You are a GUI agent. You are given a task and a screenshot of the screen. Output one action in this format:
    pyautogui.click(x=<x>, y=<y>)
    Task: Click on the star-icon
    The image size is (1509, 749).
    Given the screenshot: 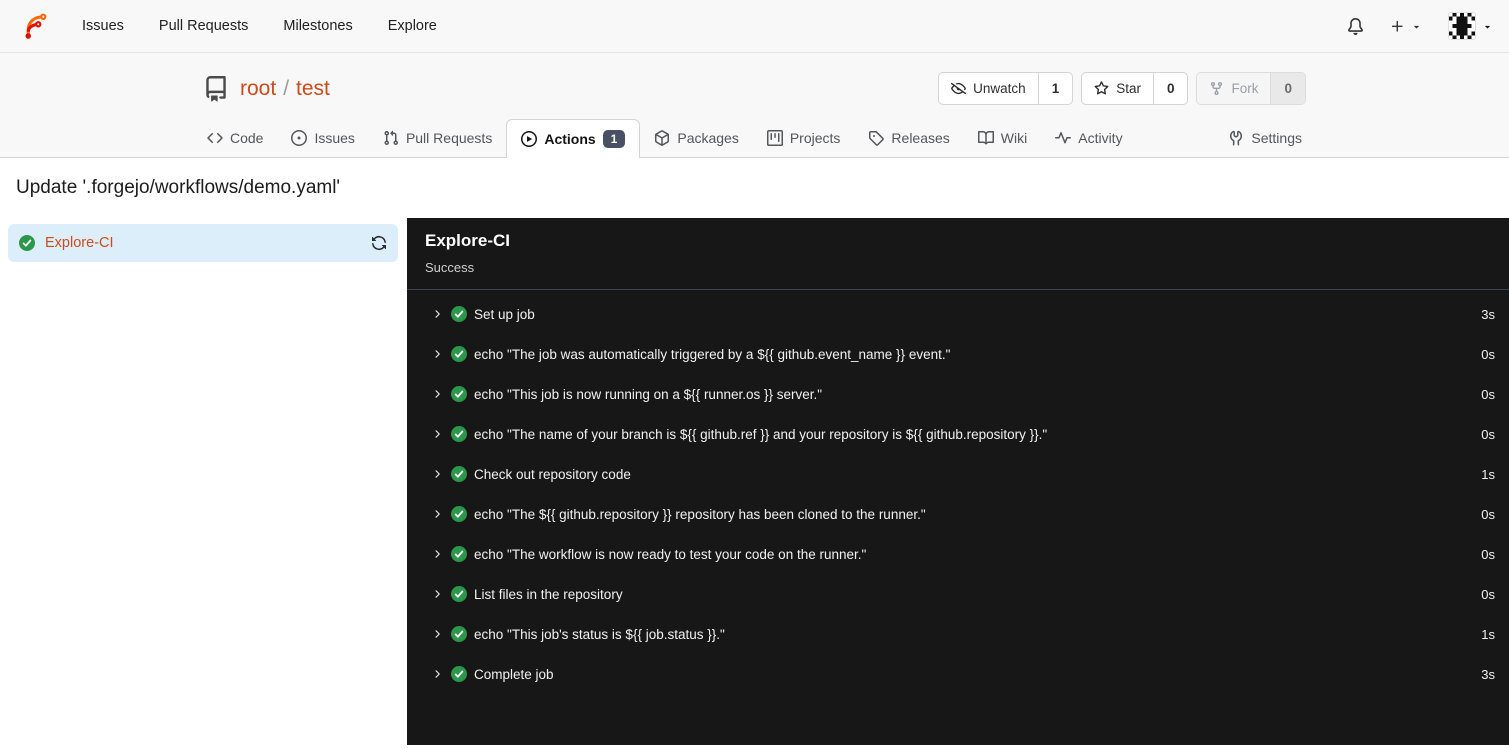 What is the action you would take?
    pyautogui.click(x=1101, y=88)
    